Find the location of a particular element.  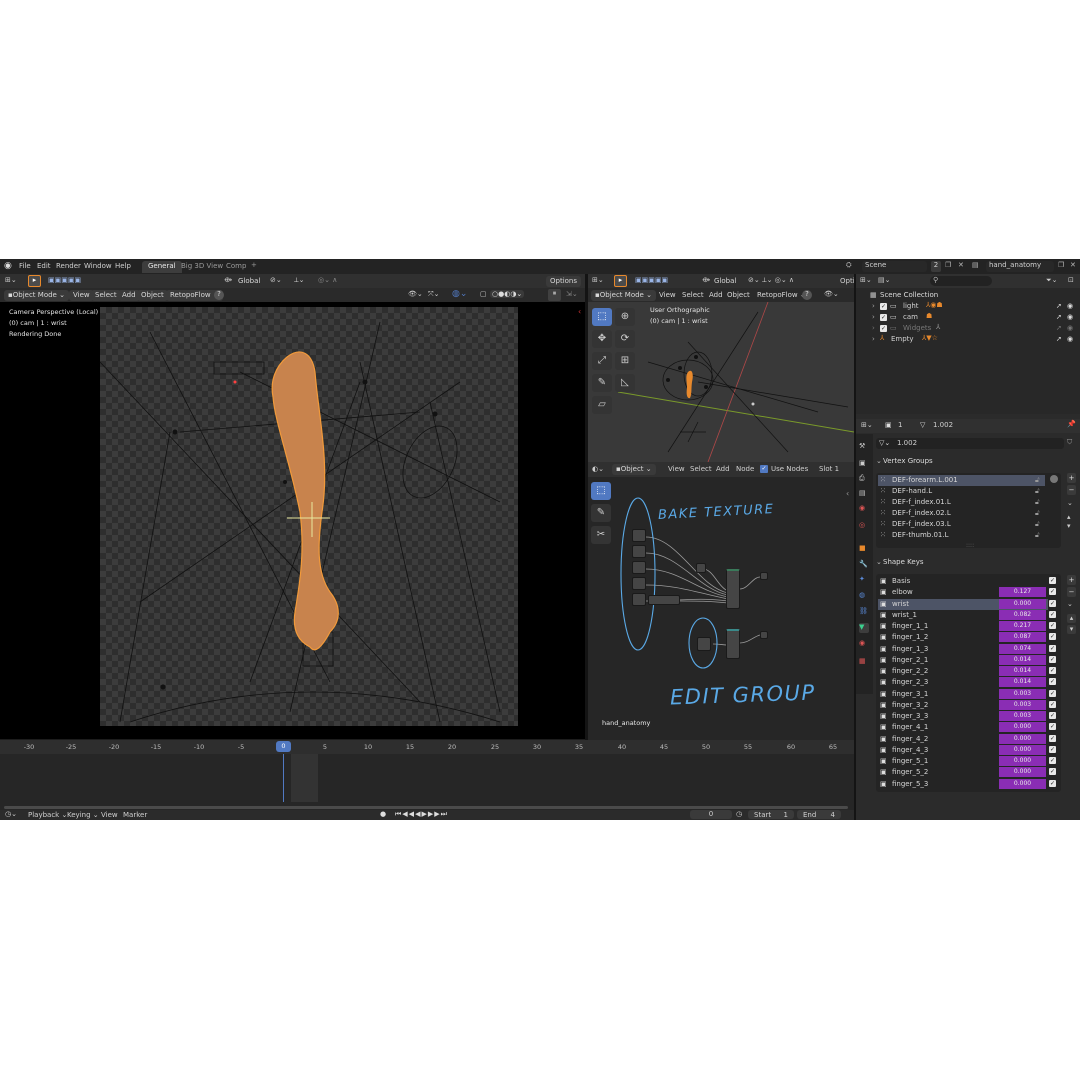

record-icon: ● is located at coordinates (383, 814).